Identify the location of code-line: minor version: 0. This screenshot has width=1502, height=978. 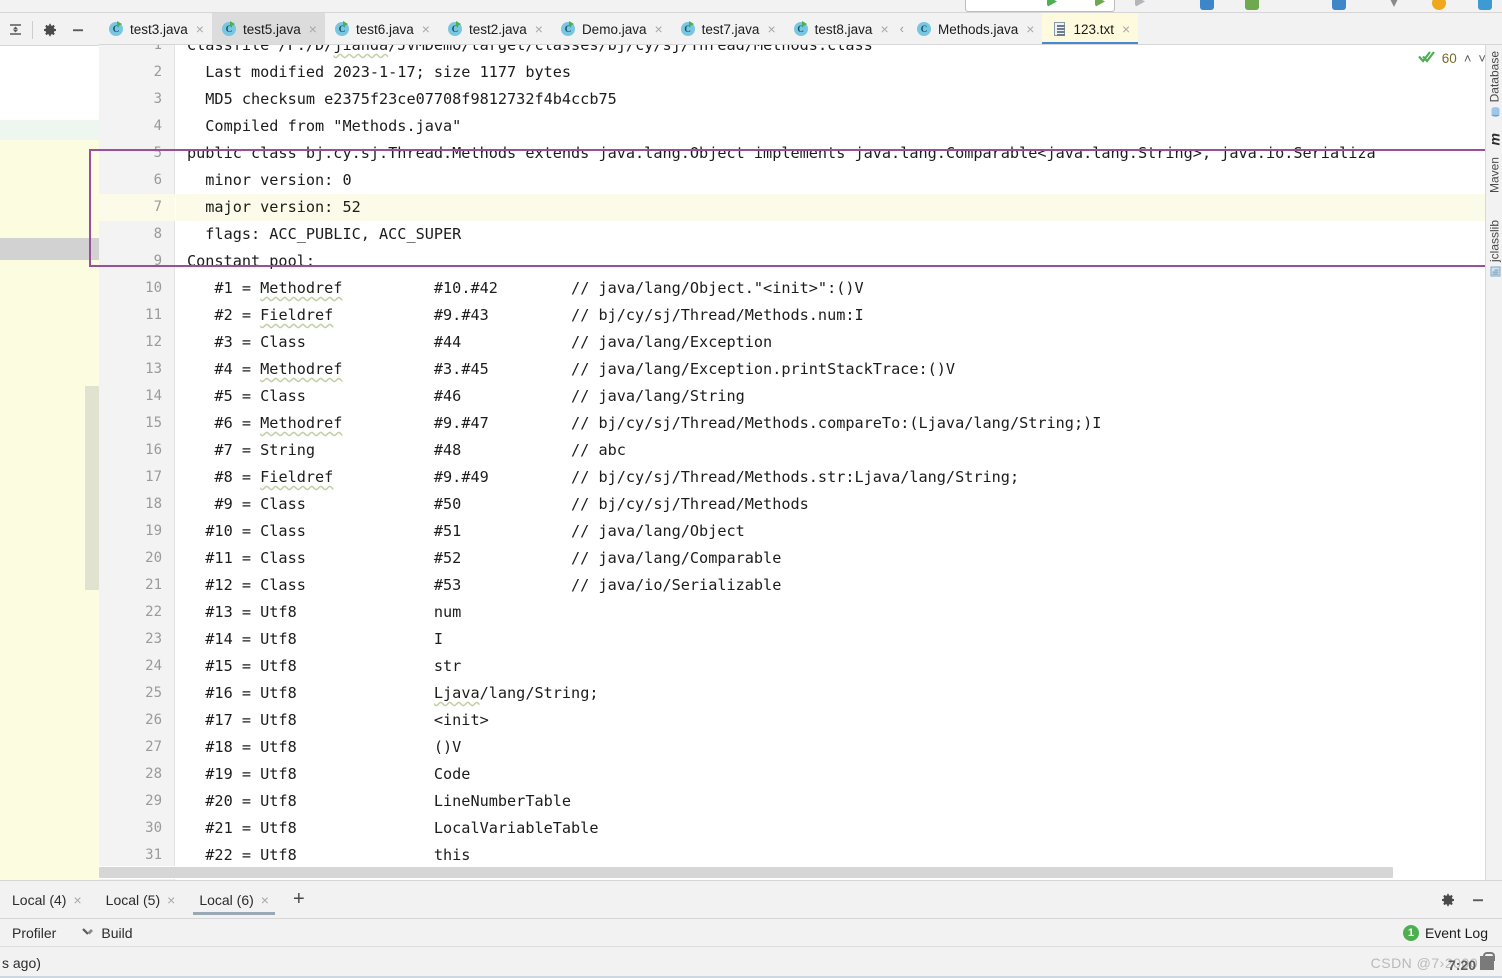
(269, 180).